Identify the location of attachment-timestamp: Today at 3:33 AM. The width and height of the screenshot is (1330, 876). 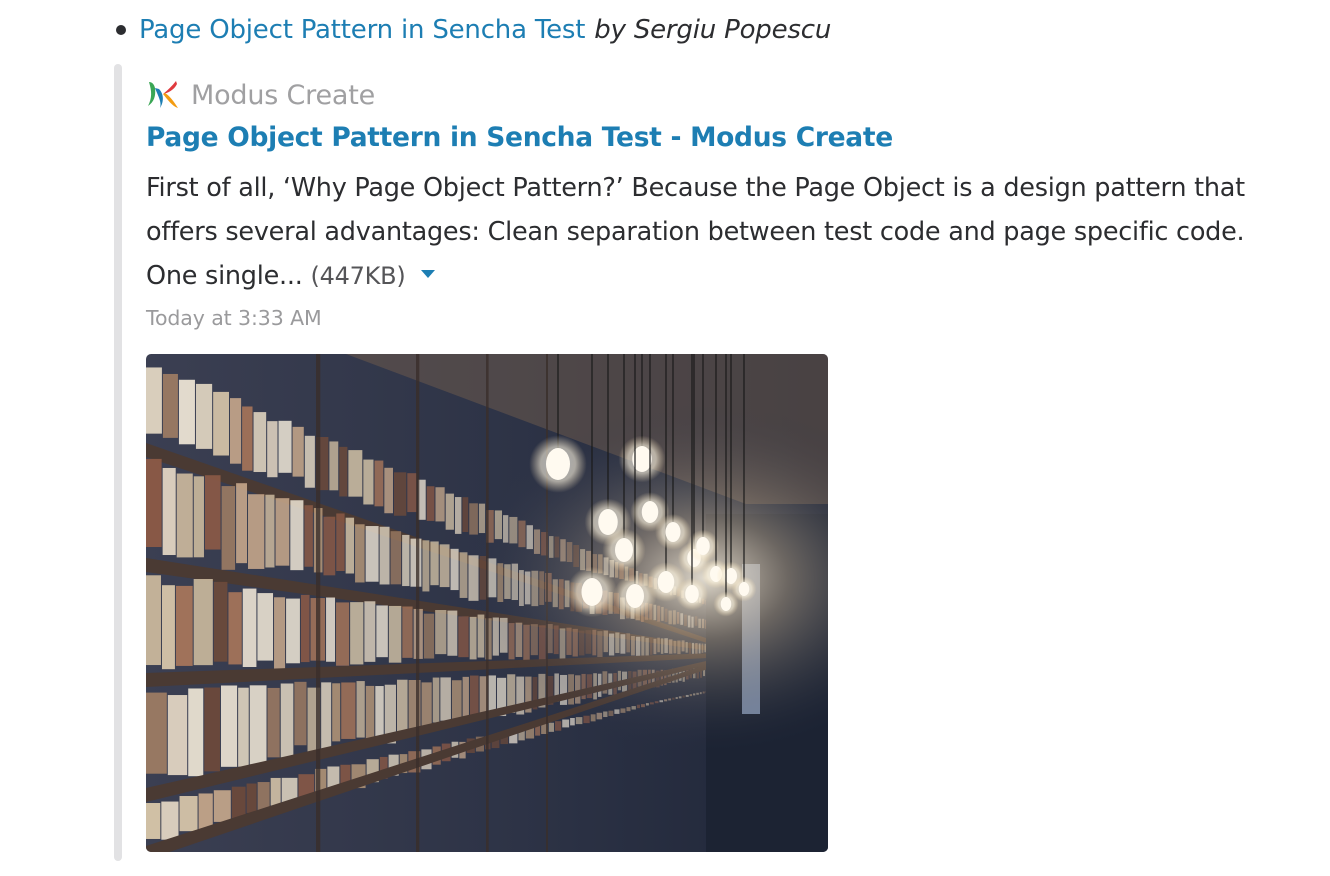
(234, 318).